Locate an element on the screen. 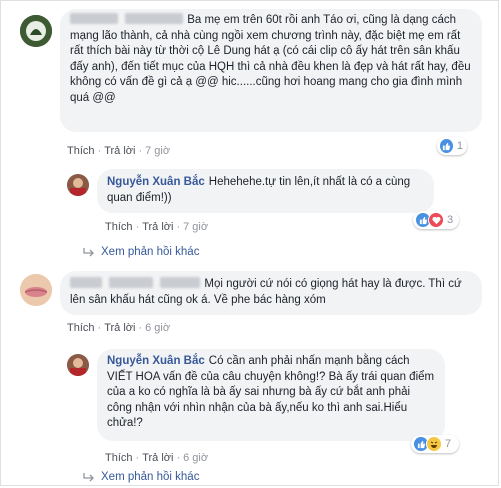 This screenshot has height=488, width=501. comment-actions: Thích · Trả lời · 7 giờ is located at coordinates (119, 151).